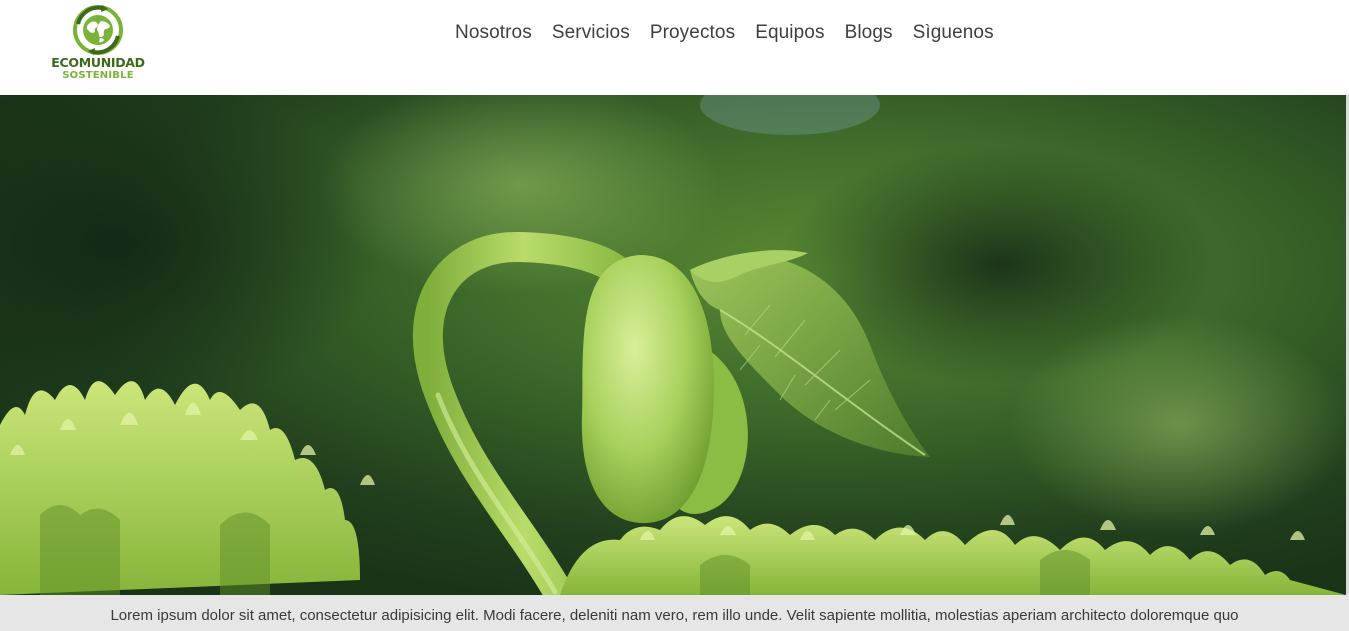 The height and width of the screenshot is (631, 1349). I want to click on site-logo: ECOMUNIDAD SOSTENIBLE, so click(98, 45).